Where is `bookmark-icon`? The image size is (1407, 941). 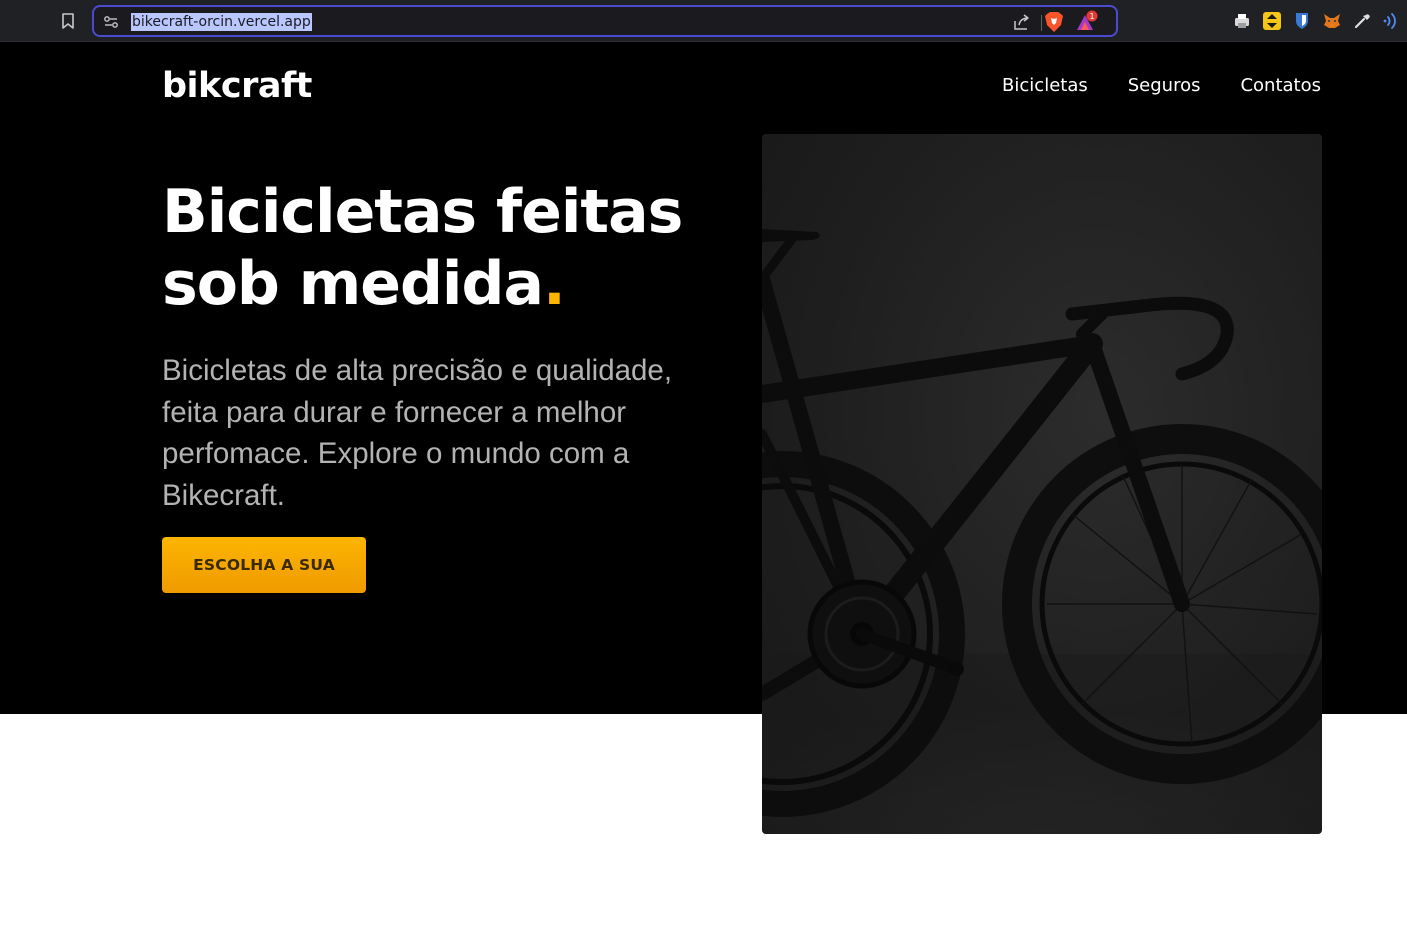
bookmark-icon is located at coordinates (68, 21).